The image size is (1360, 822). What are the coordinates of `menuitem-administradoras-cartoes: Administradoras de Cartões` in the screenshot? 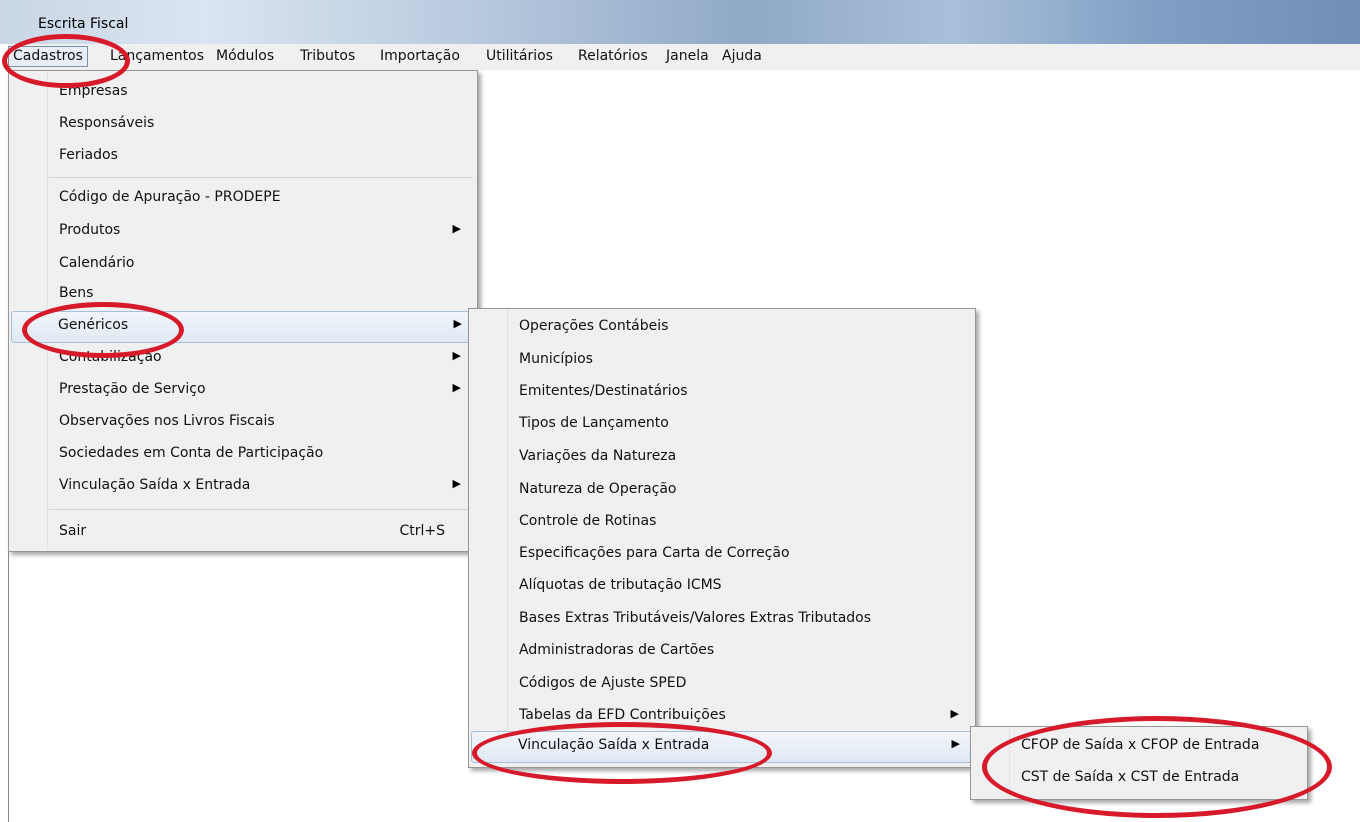 It's located at (722, 651).